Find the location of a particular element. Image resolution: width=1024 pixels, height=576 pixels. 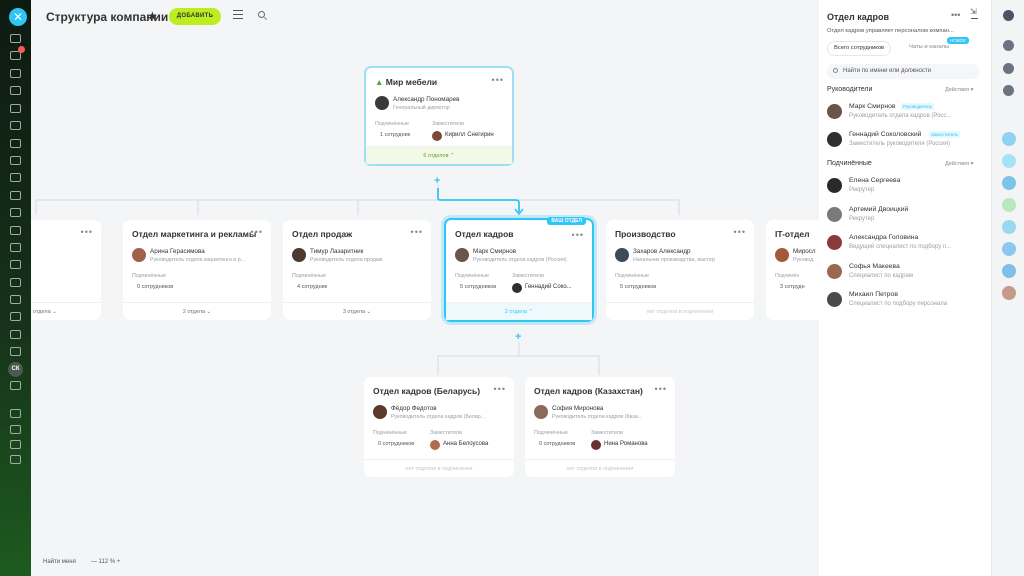

employee-search-input: Найти по имени или должности is located at coordinates (903, 71).